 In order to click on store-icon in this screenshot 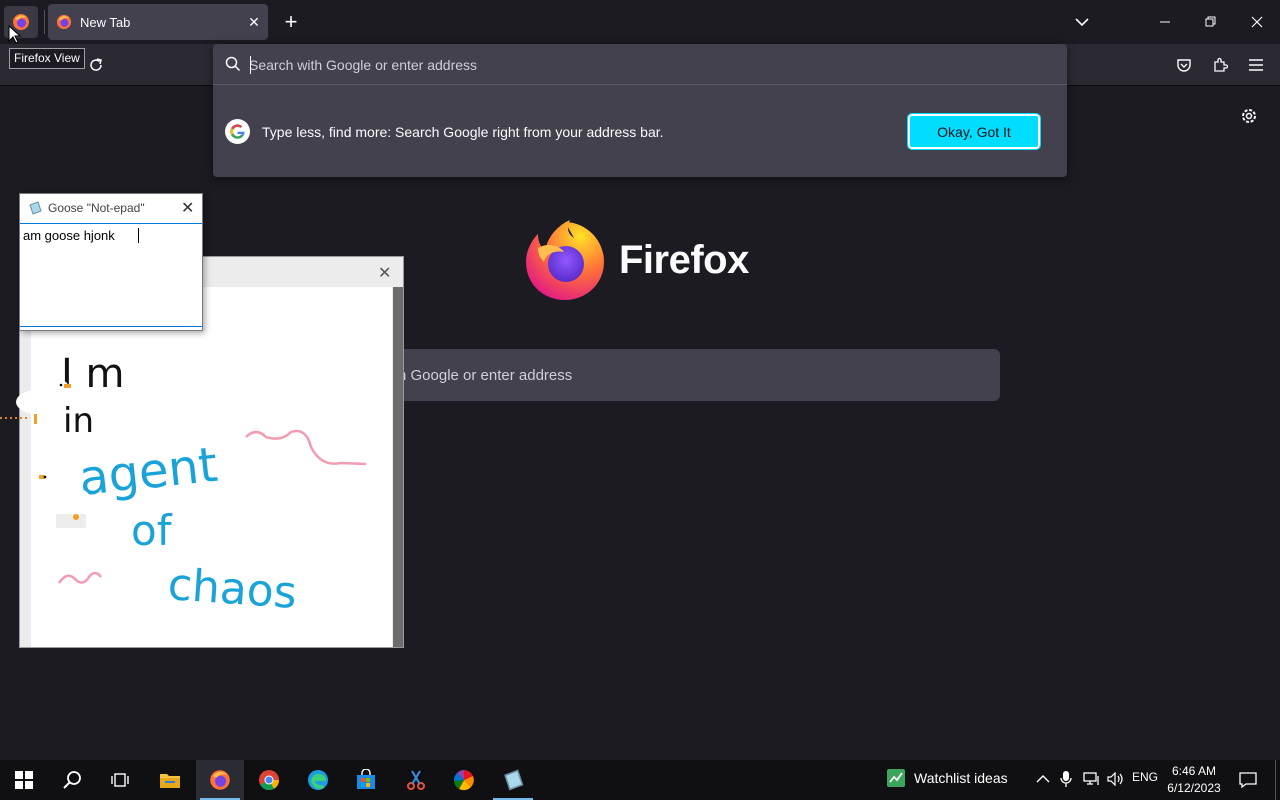, I will do `click(366, 779)`.